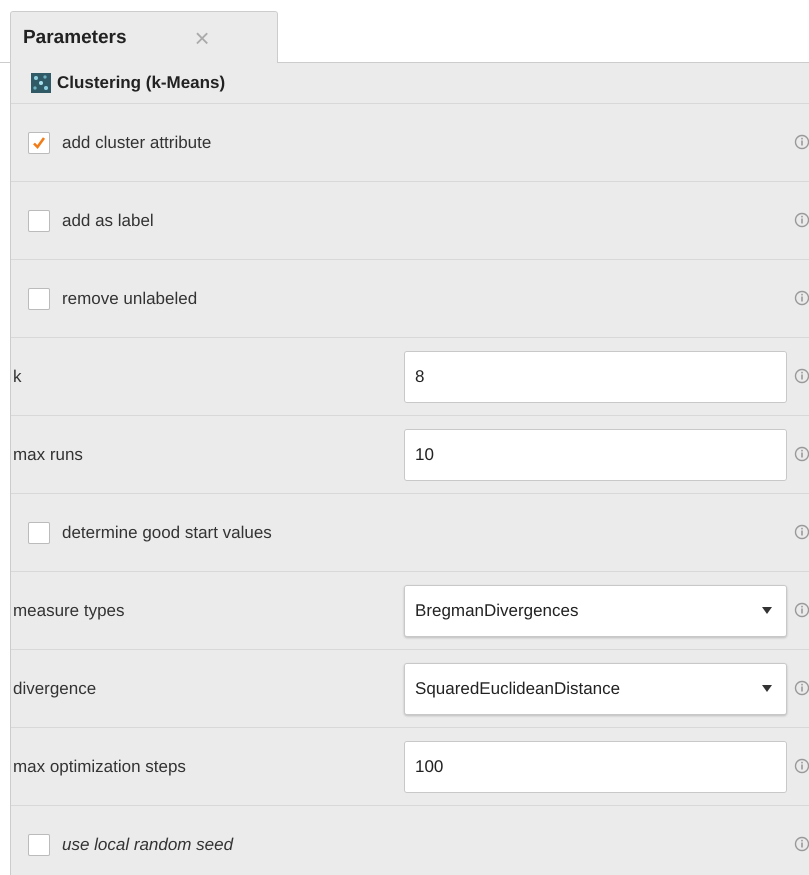 This screenshot has width=809, height=875. I want to click on checkbox-label: determine good start values, so click(167, 532).